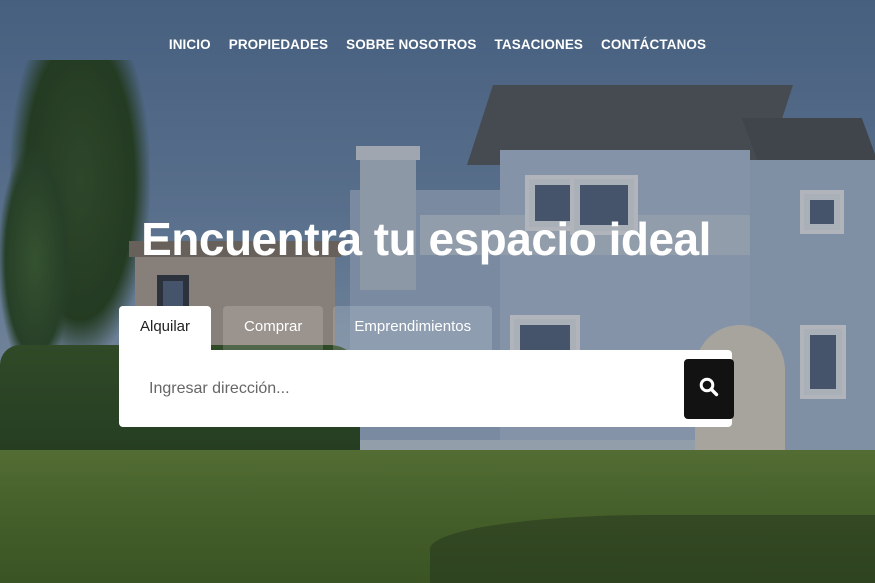  What do you see at coordinates (273, 328) in the screenshot?
I see `tab-comprar: Comprar` at bounding box center [273, 328].